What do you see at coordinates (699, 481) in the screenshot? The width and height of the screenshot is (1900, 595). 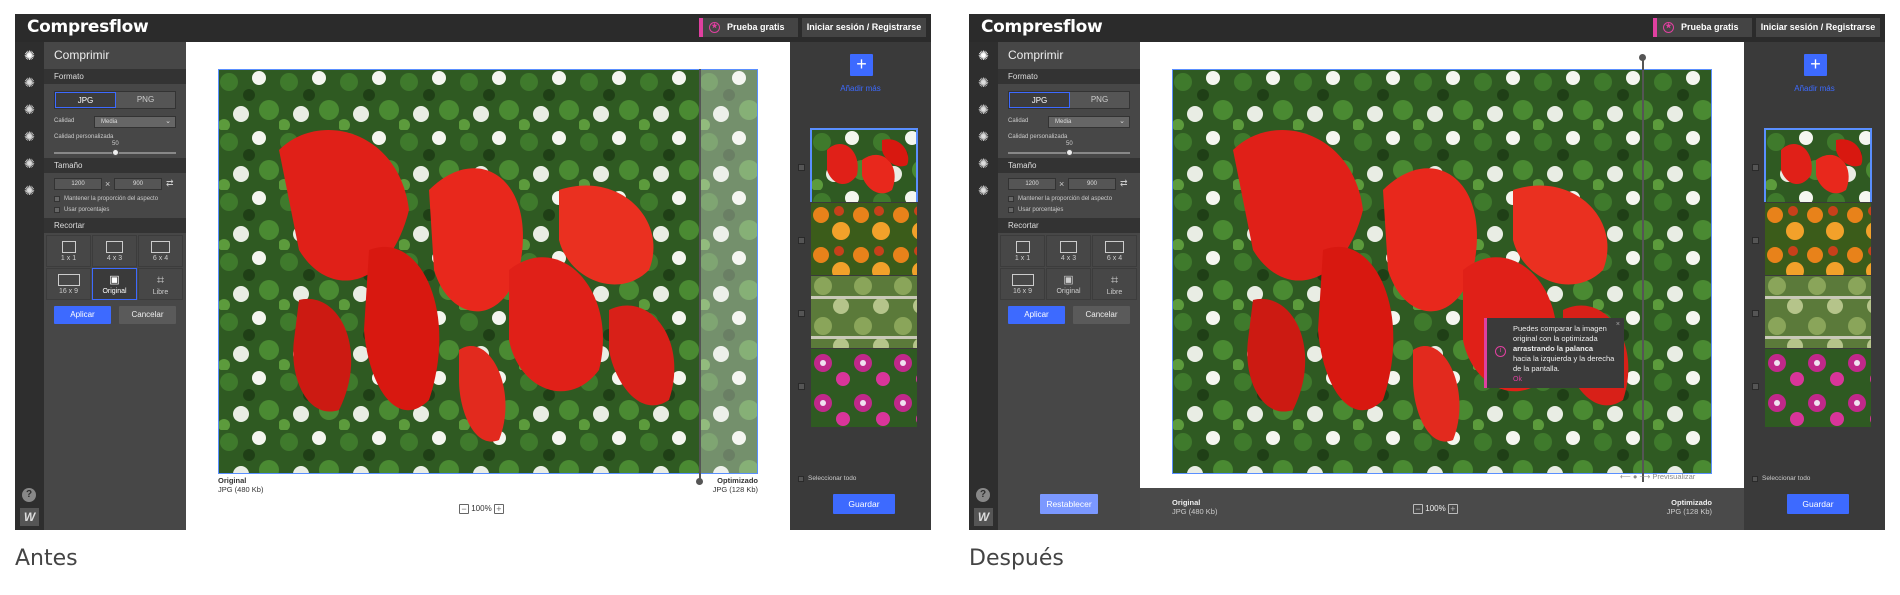 I see `comparison-handle-knob` at bounding box center [699, 481].